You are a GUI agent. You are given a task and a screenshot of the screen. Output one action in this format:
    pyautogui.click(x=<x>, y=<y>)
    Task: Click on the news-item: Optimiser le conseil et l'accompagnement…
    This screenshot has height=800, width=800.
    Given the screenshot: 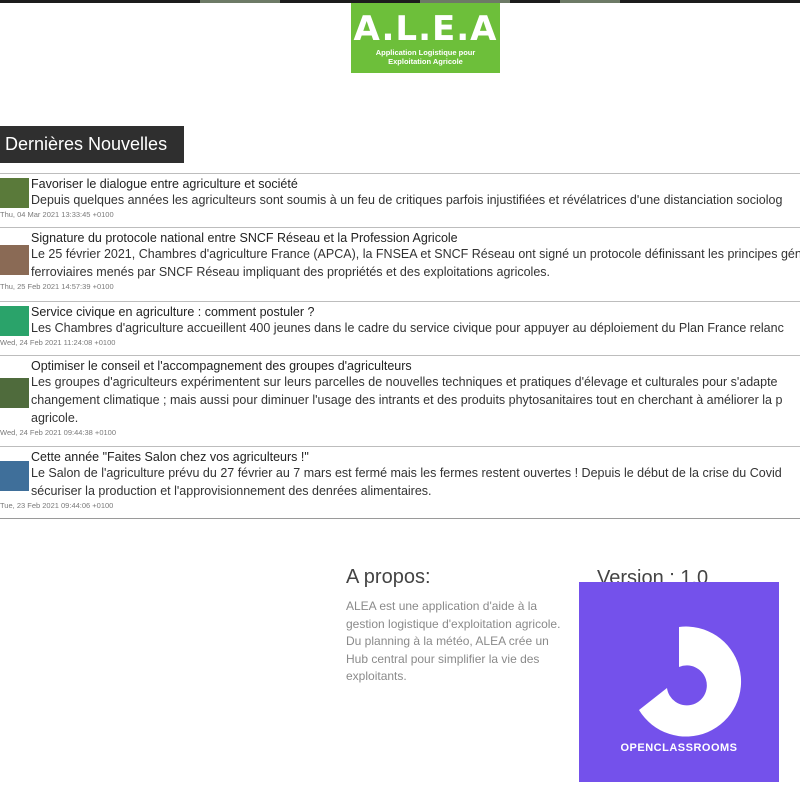 What is the action you would take?
    pyautogui.click(x=400, y=400)
    